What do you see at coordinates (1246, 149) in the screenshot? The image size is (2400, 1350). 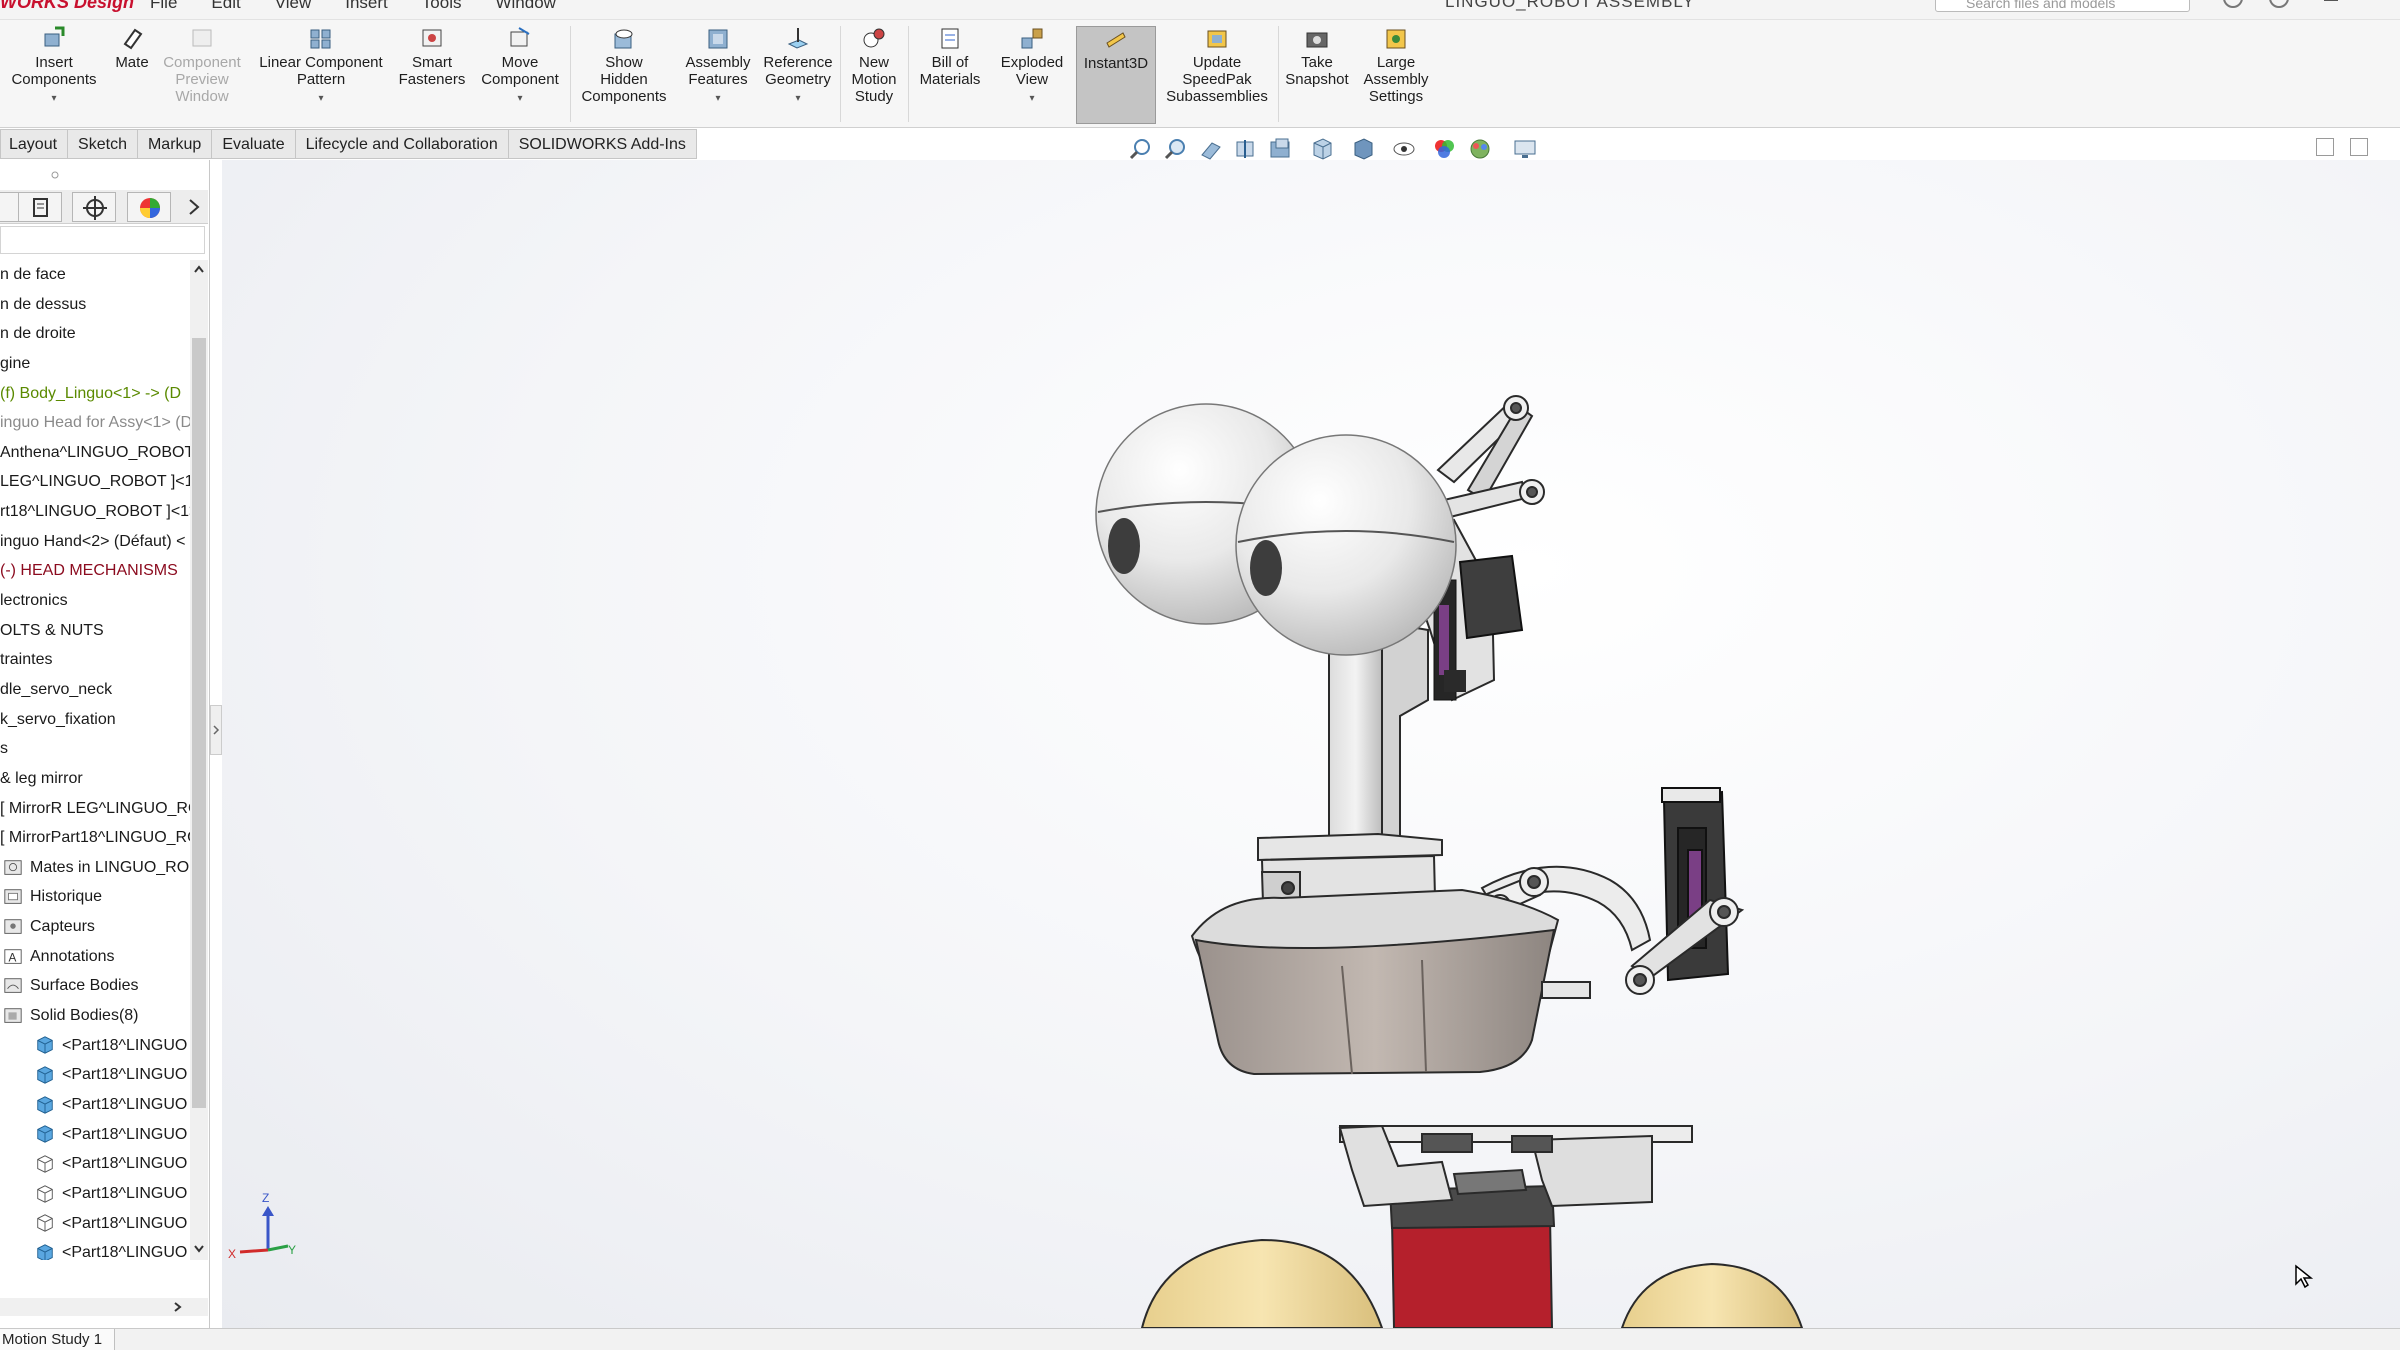 I see `section-view-icon` at bounding box center [1246, 149].